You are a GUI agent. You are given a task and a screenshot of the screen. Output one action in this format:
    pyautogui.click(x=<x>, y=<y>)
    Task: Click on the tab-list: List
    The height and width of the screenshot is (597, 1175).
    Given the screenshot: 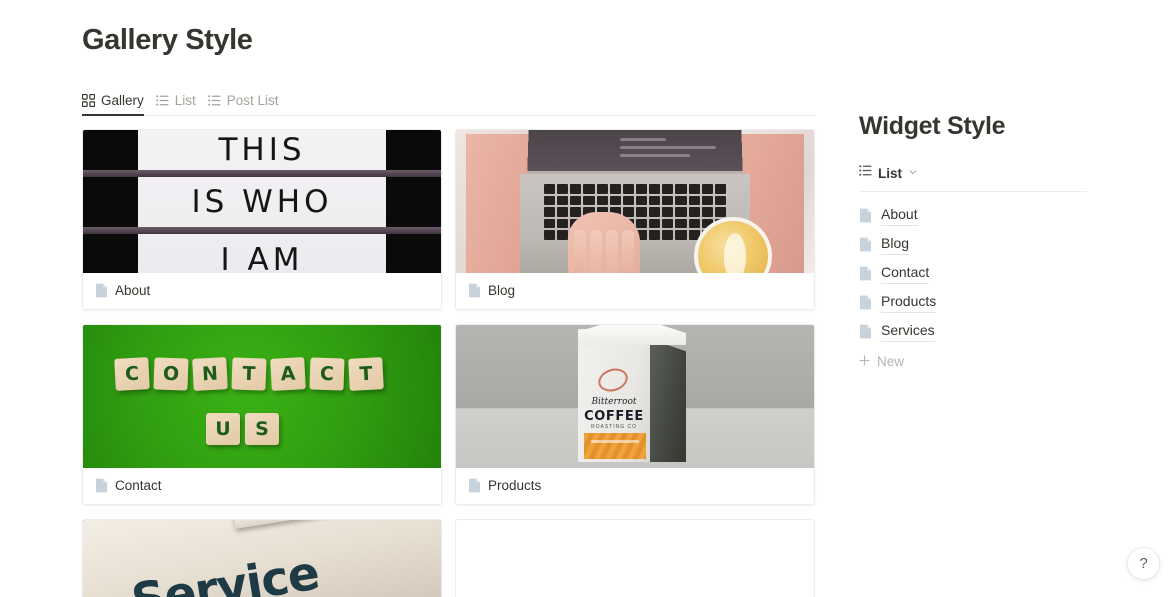 What is the action you would take?
    pyautogui.click(x=180, y=104)
    